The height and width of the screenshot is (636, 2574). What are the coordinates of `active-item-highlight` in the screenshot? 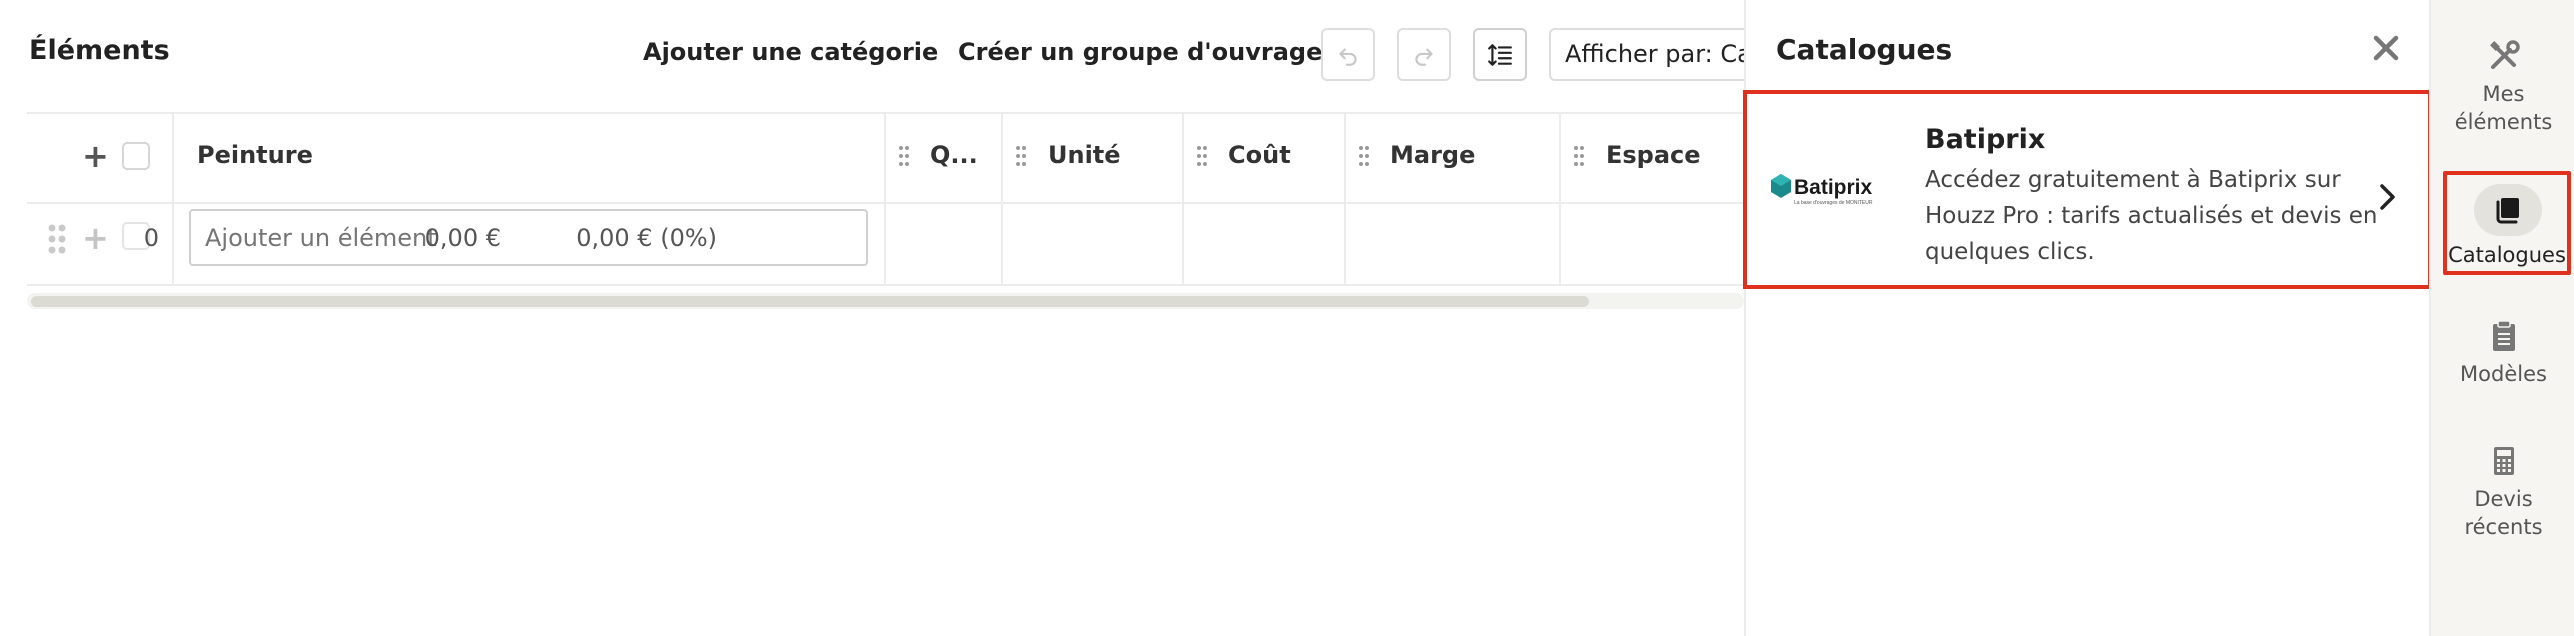 It's located at (2508, 210).